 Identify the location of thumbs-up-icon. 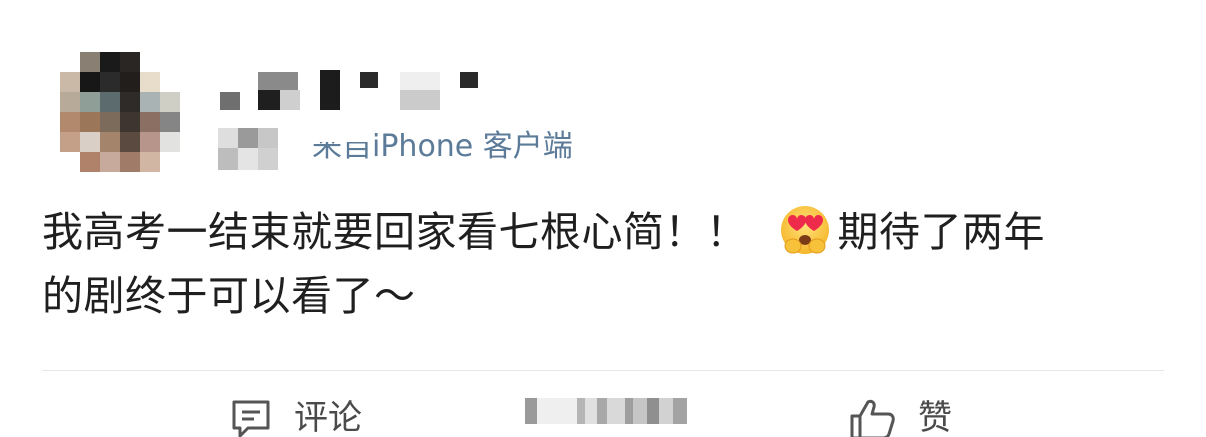
(872, 417).